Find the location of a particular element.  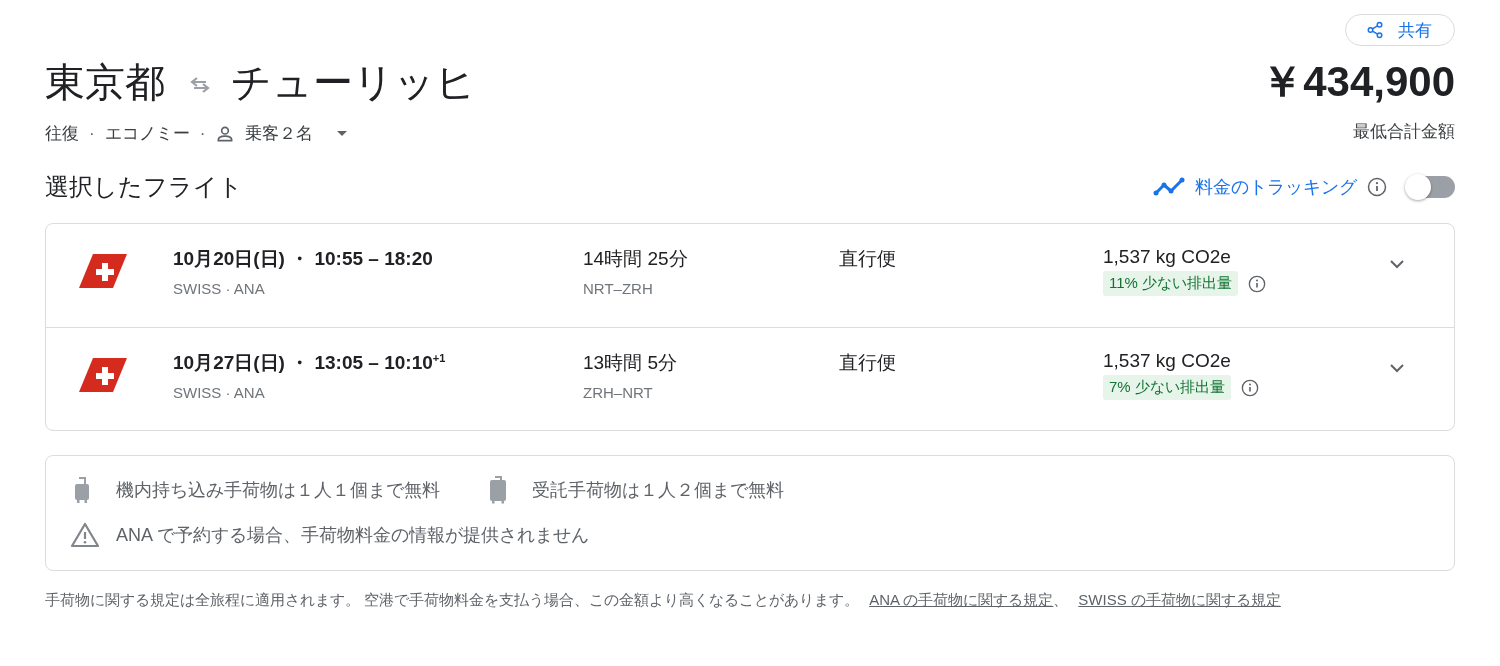

flight-duration: 13時間 5分 is located at coordinates (630, 363).